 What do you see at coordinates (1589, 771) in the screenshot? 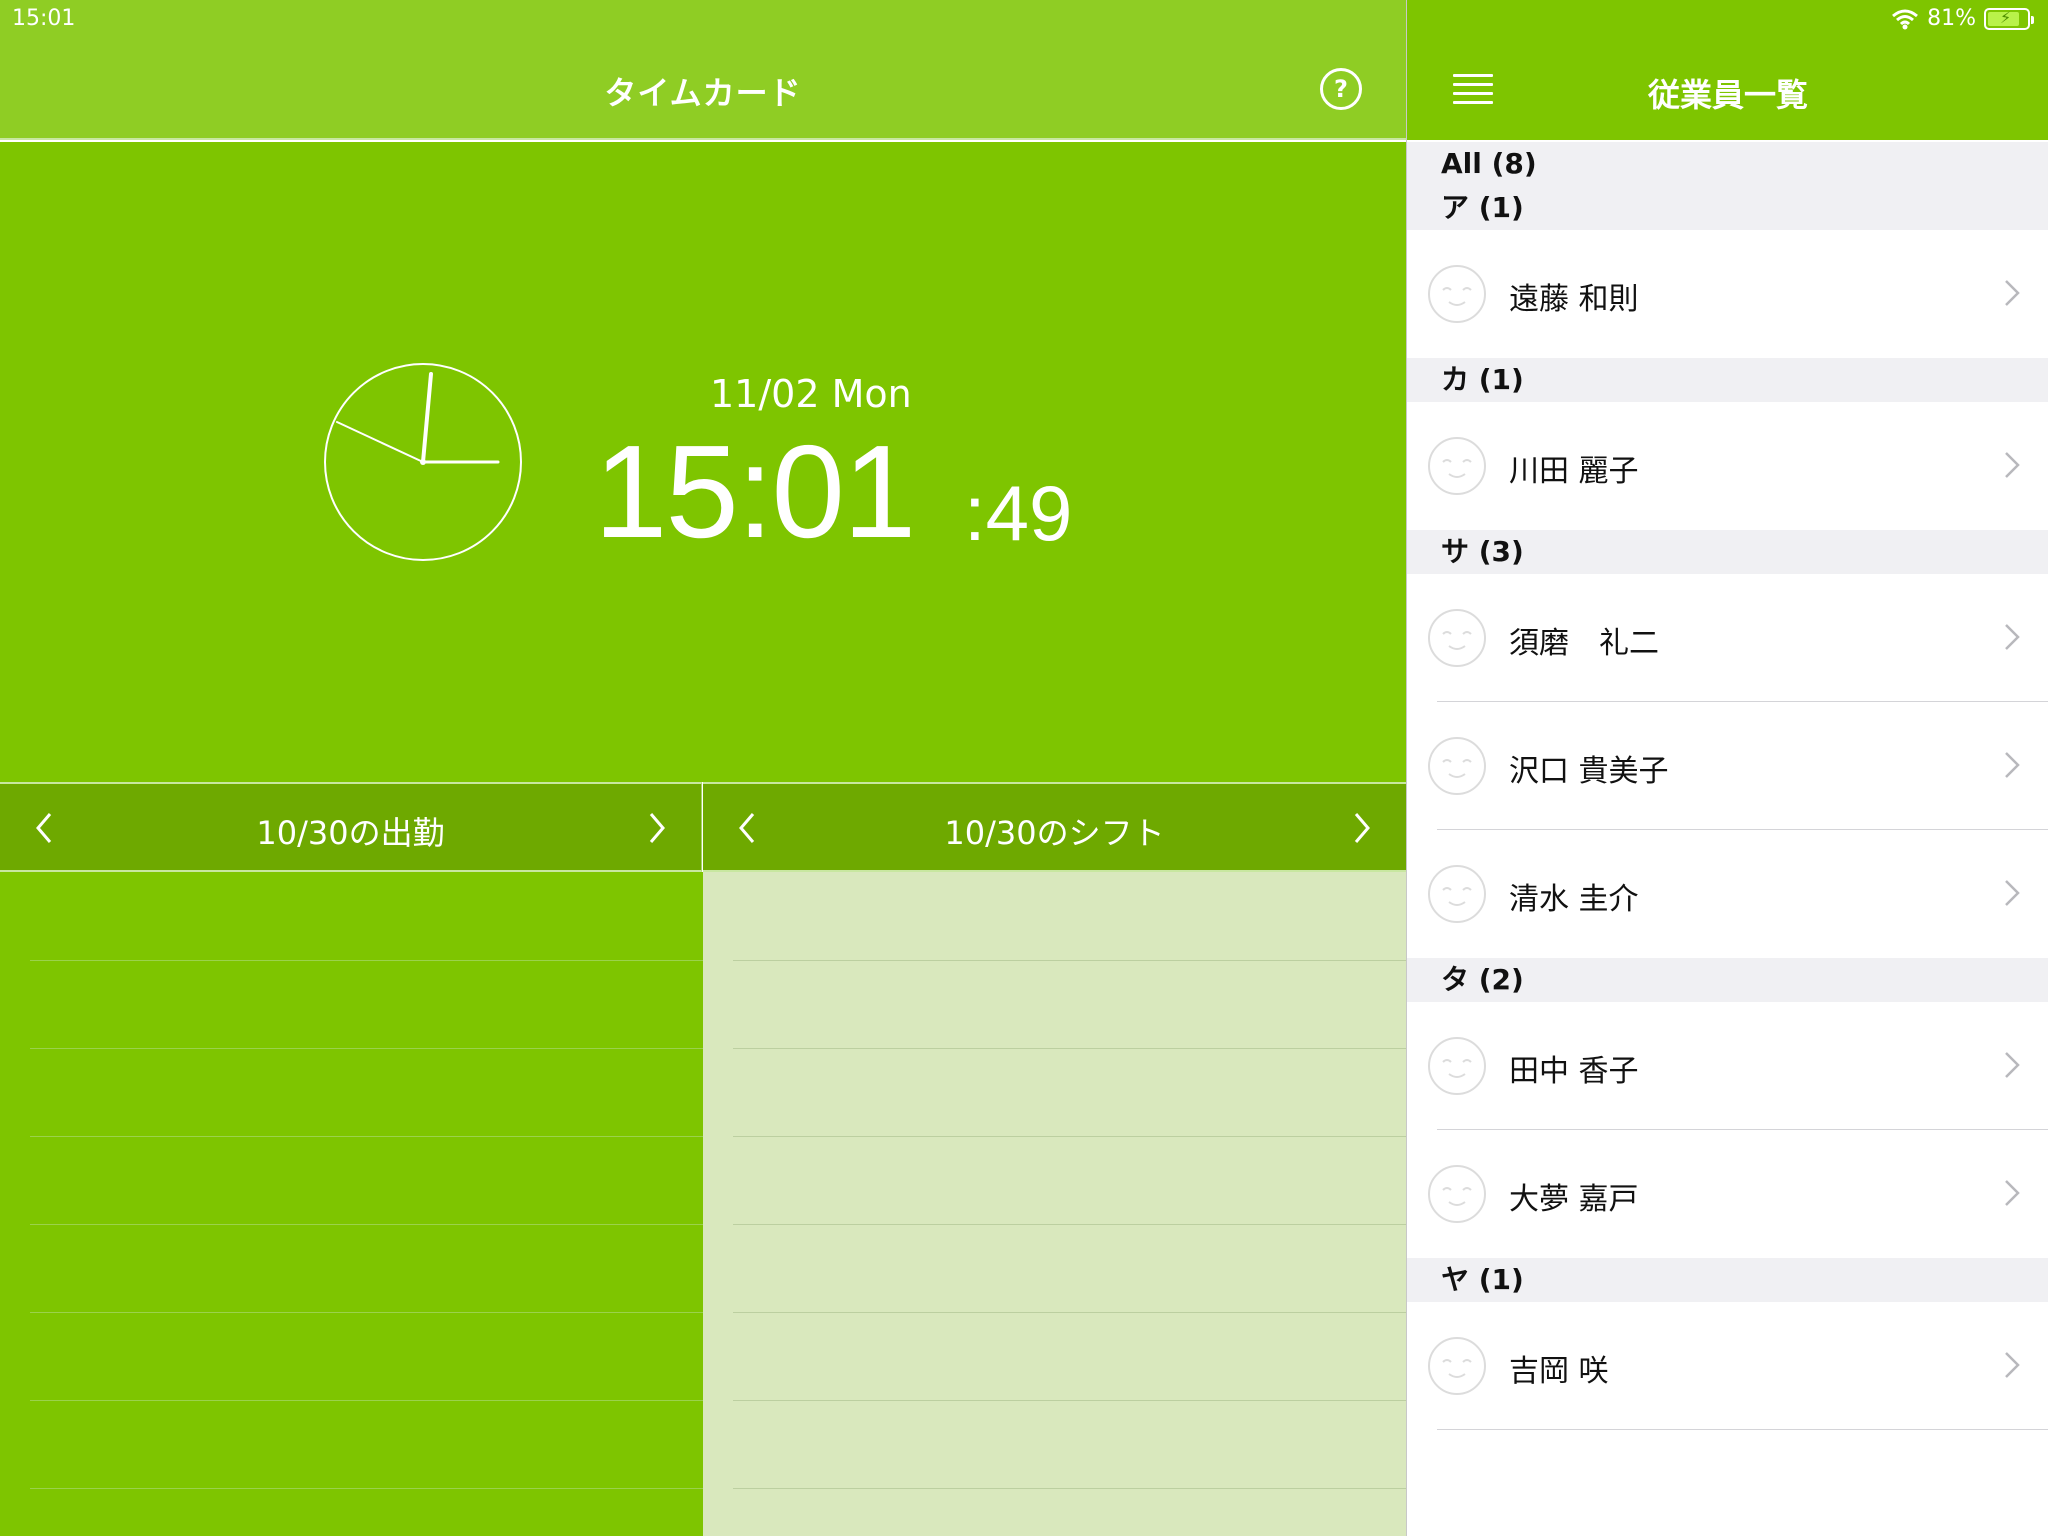
I see `employee-name: 沢口 貴美子` at bounding box center [1589, 771].